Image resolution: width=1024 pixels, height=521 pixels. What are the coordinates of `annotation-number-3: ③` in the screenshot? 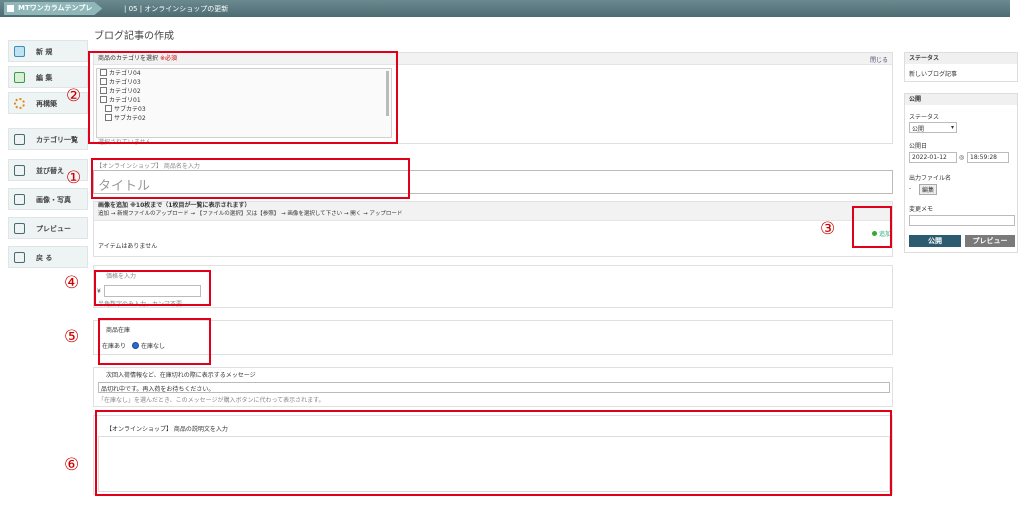 It's located at (828, 229).